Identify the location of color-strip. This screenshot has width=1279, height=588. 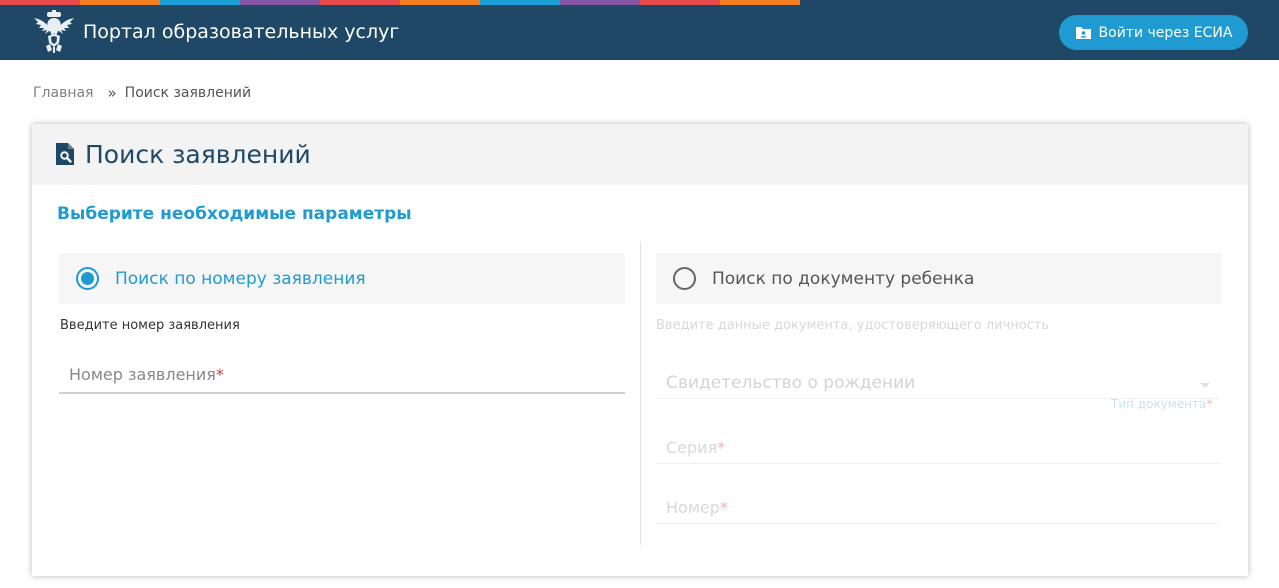
(400, 2).